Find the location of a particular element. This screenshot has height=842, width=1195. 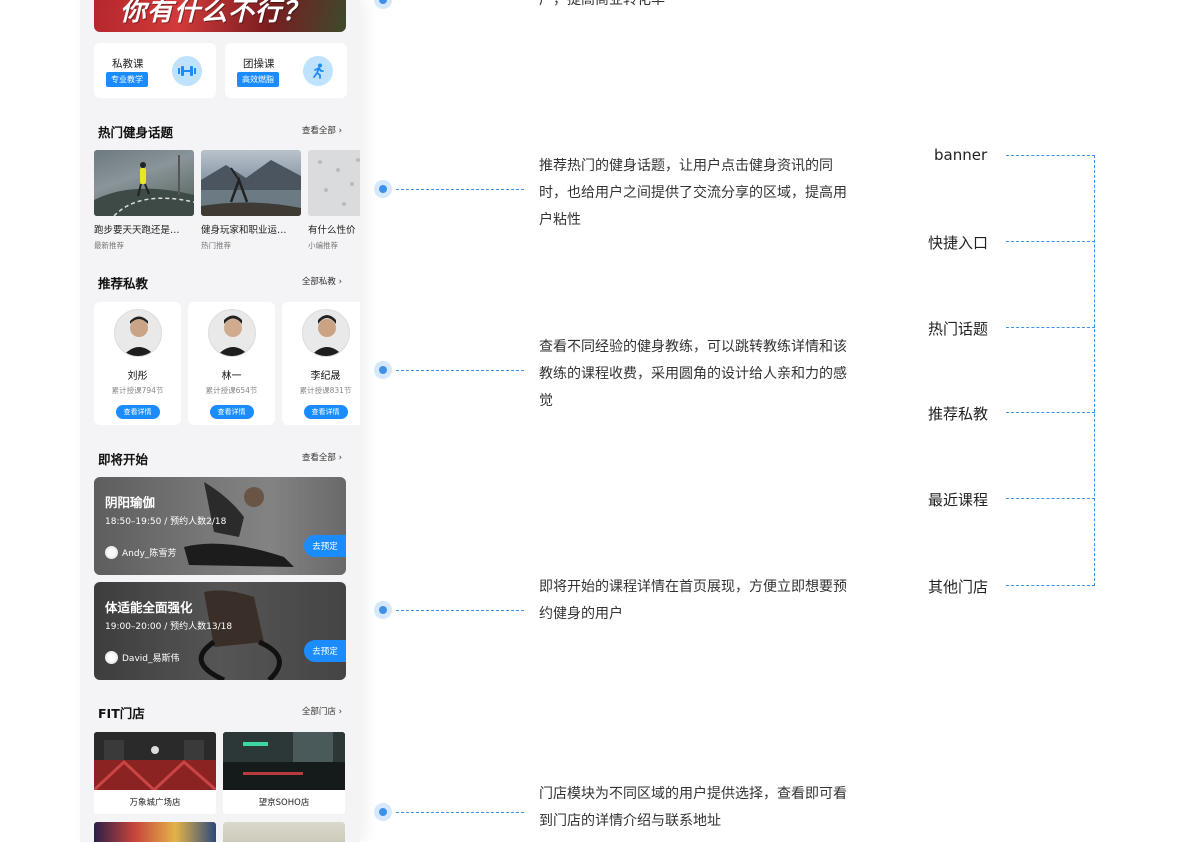

view-all-stores-link: 全部门店 › is located at coordinates (322, 711).